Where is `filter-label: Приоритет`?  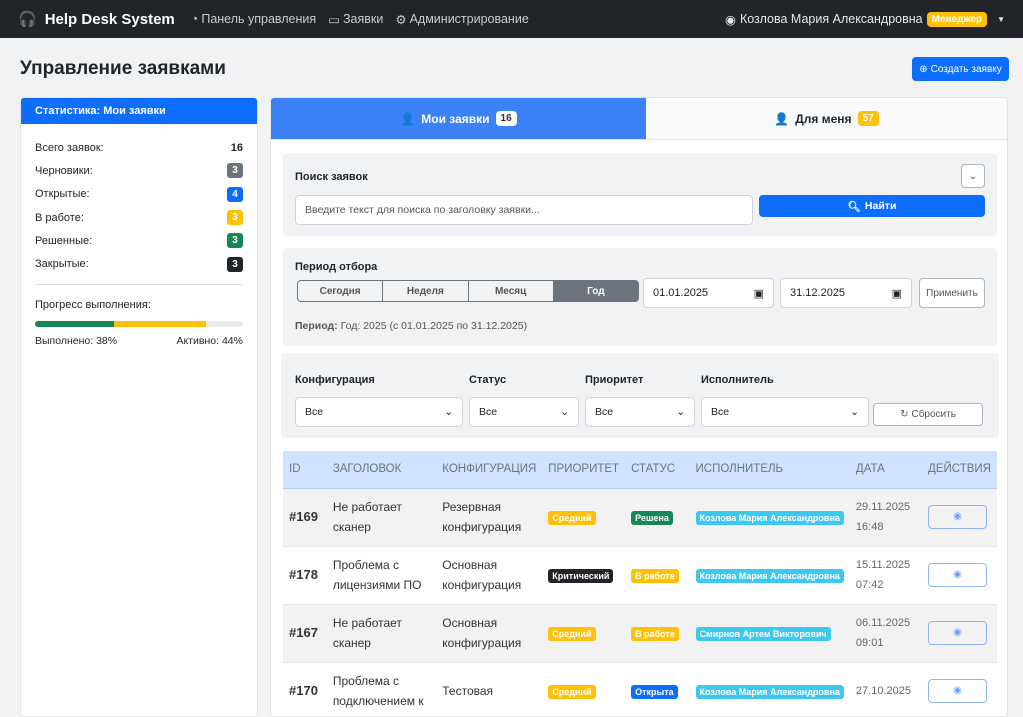
filter-label: Приоритет is located at coordinates (614, 380).